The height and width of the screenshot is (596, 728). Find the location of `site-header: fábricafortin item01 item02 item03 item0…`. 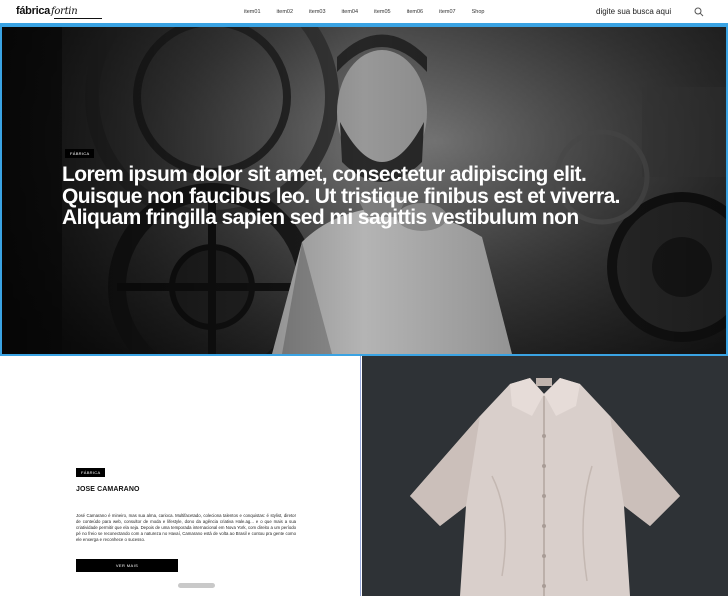

site-header: fábricafortin item01 item02 item03 item0… is located at coordinates (364, 12).